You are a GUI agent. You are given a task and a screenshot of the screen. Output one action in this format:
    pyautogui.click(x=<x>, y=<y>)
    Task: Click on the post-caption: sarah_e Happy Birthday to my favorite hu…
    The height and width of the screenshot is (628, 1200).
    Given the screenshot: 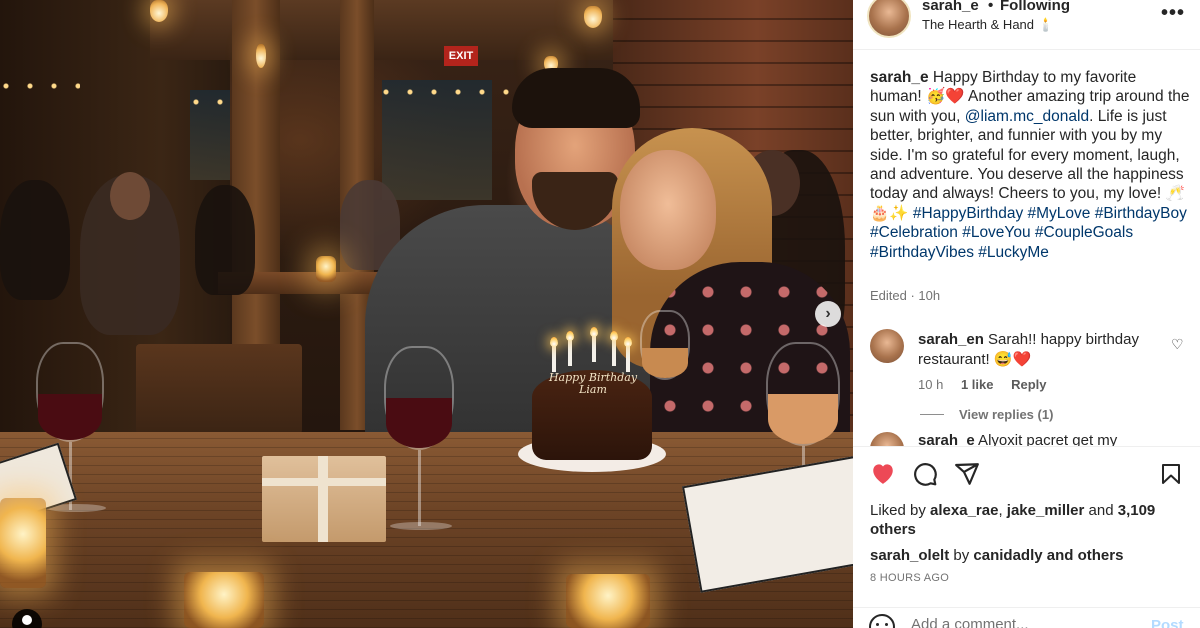 What is the action you would take?
    pyautogui.click(x=1030, y=165)
    